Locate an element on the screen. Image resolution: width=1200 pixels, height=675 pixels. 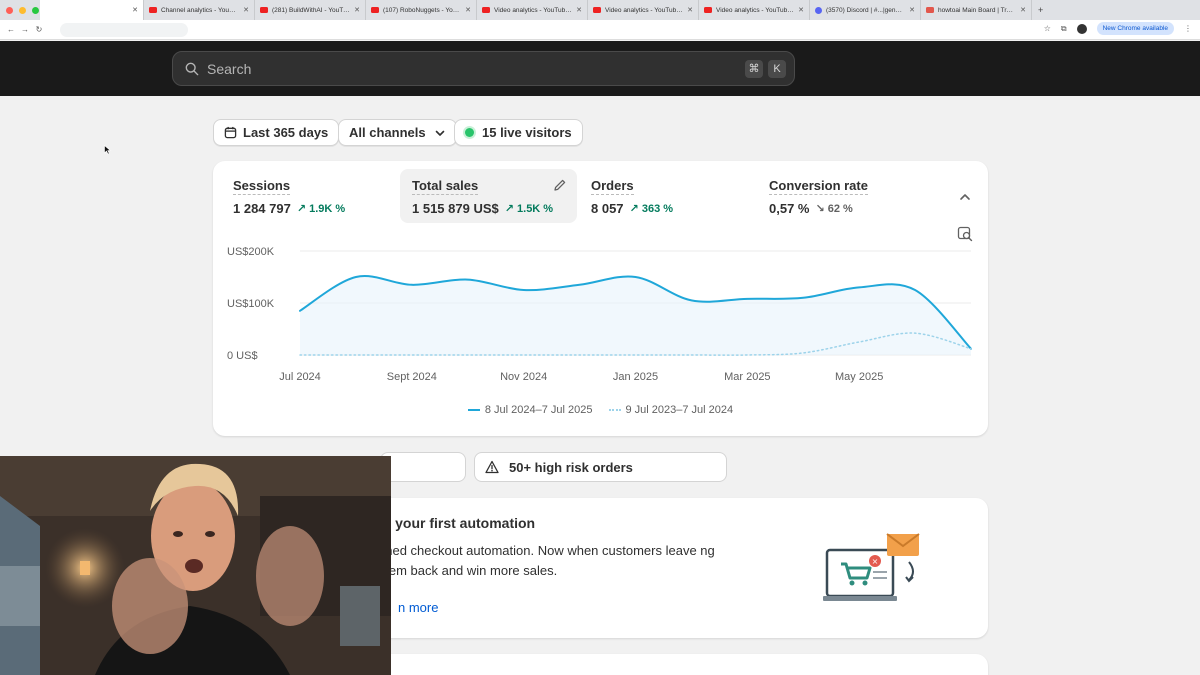
x-tick-label: Jan 2025 is located at coordinates (635, 377).